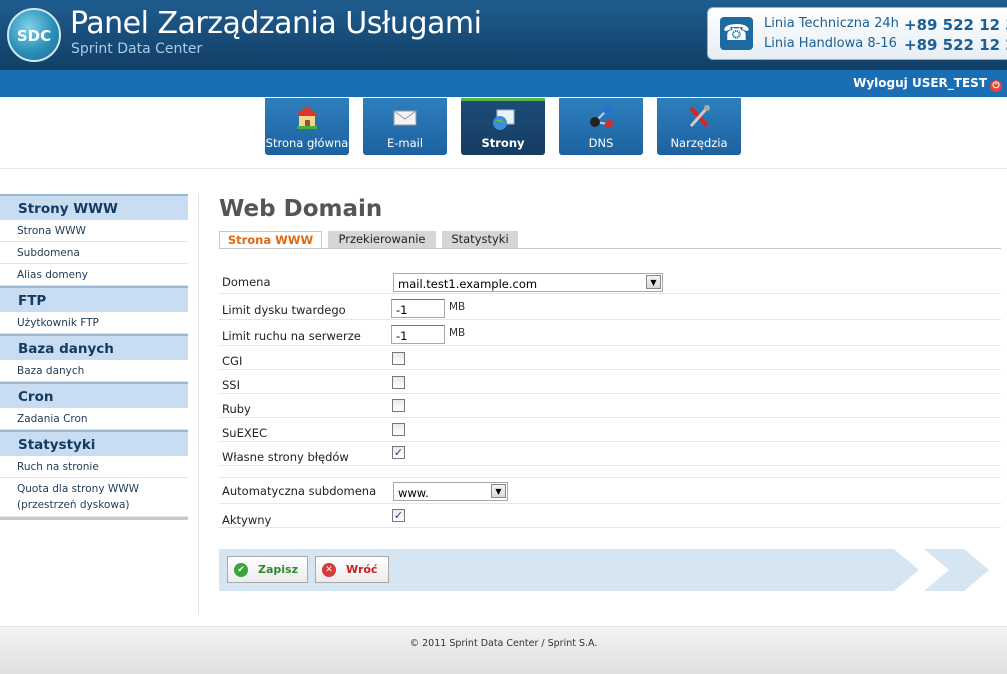  I want to click on back-button: ✕ Wróć, so click(352, 569).